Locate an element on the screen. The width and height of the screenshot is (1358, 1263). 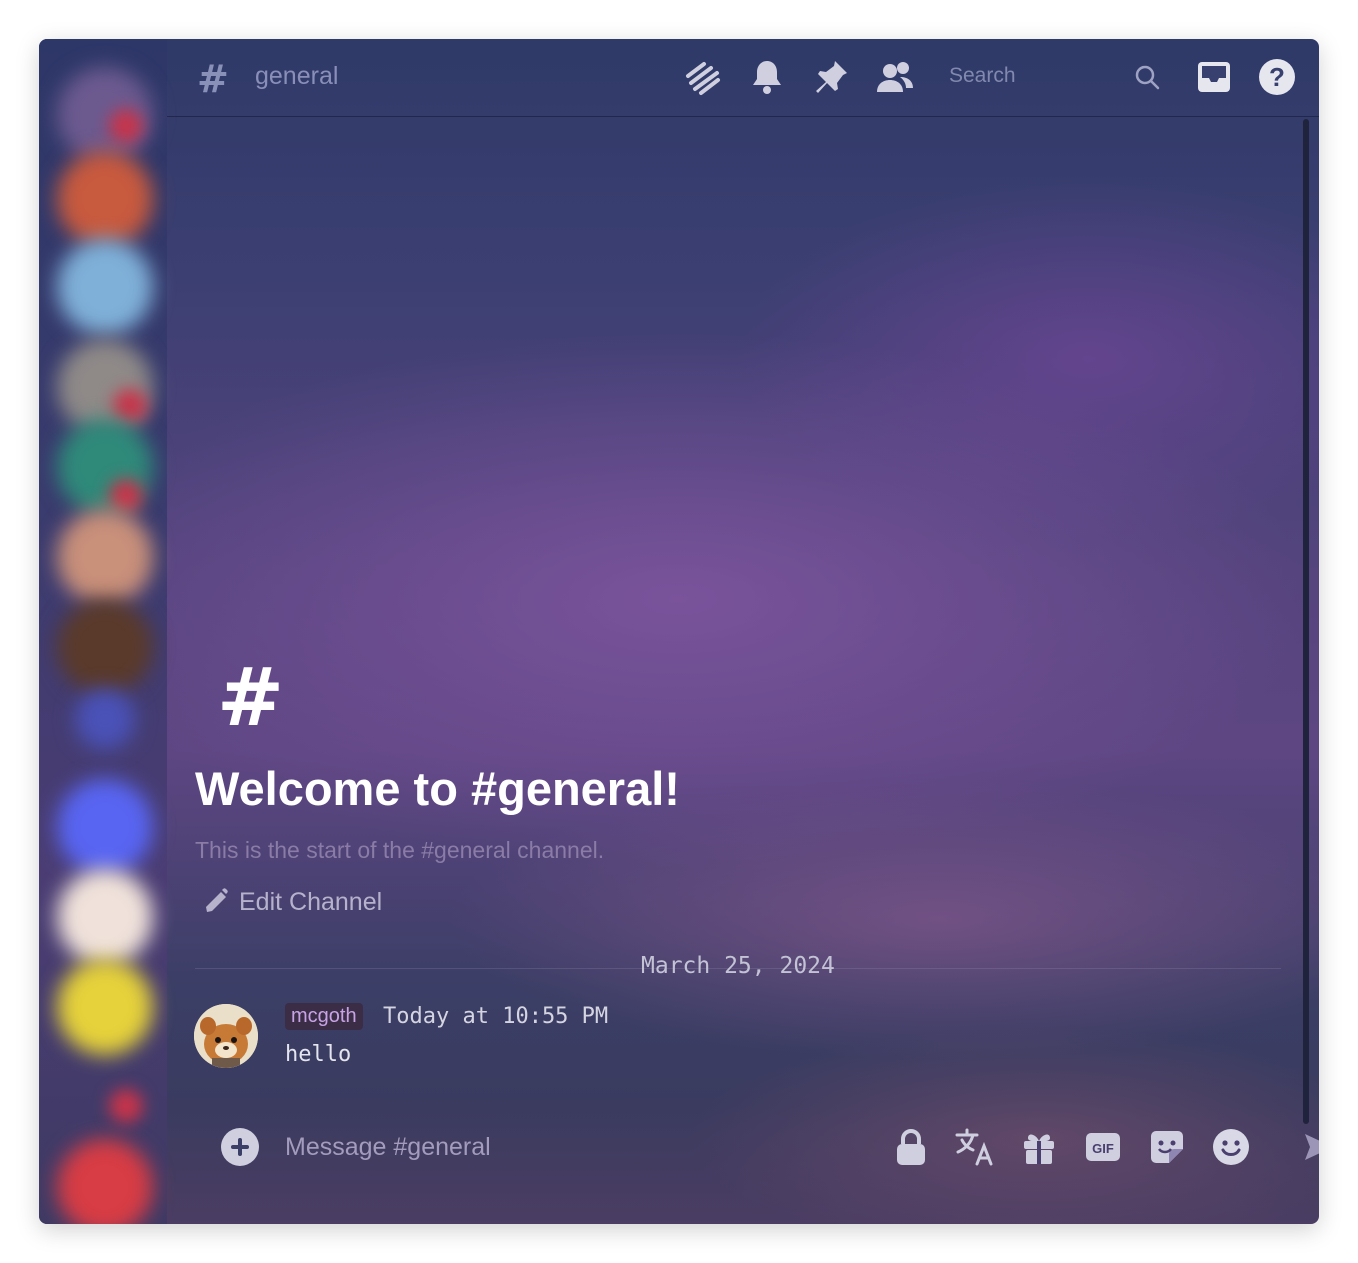
message-composer: GIF is located at coordinates (757, 1147).